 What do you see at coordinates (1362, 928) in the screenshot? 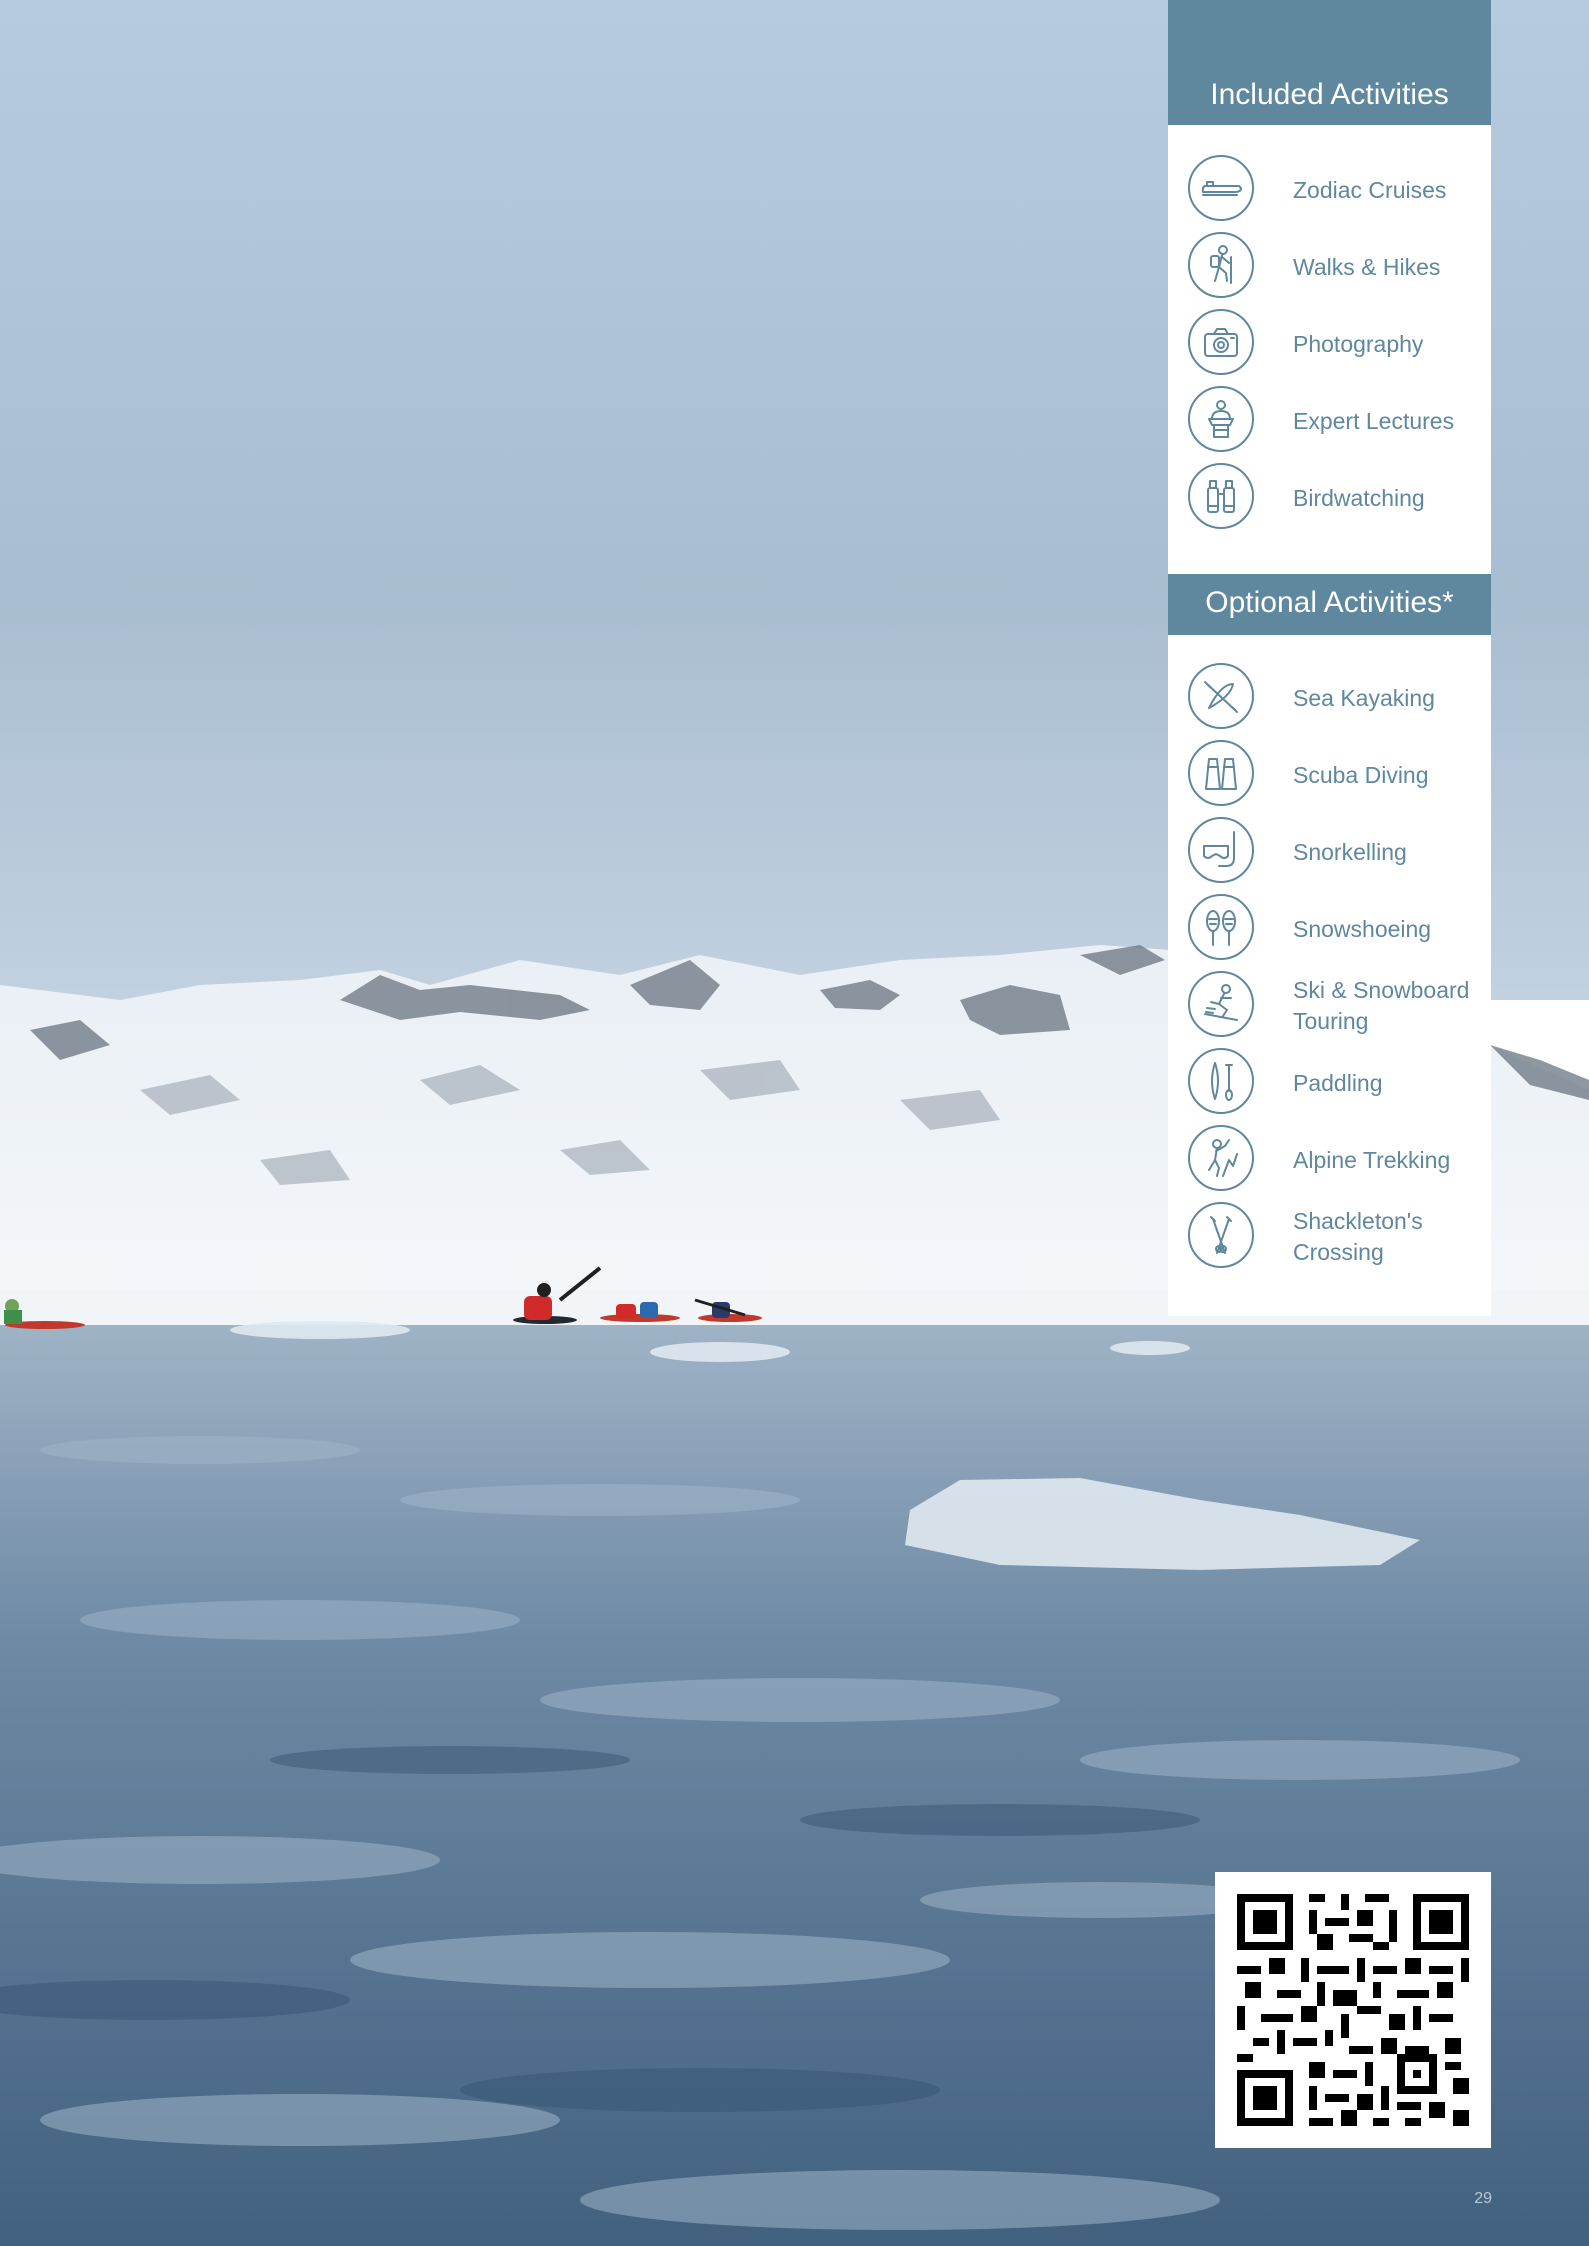
I see `activity-label: Snowshoeing` at bounding box center [1362, 928].